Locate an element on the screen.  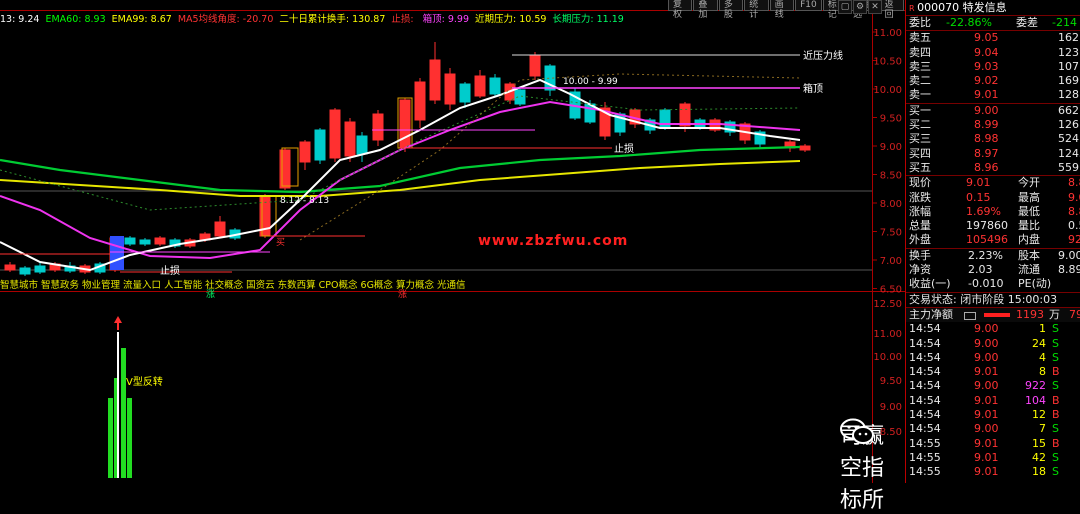
indicator-value-7: 近期压力: 10.59 is located at coordinates (510, 19).